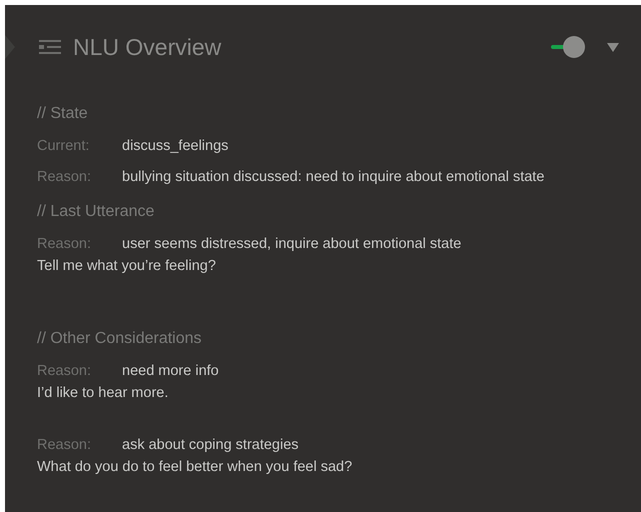 This screenshot has width=641, height=512. Describe the element at coordinates (195, 467) in the screenshot. I see `utterance-text: What do you do to feel better when you feel sad?` at that location.